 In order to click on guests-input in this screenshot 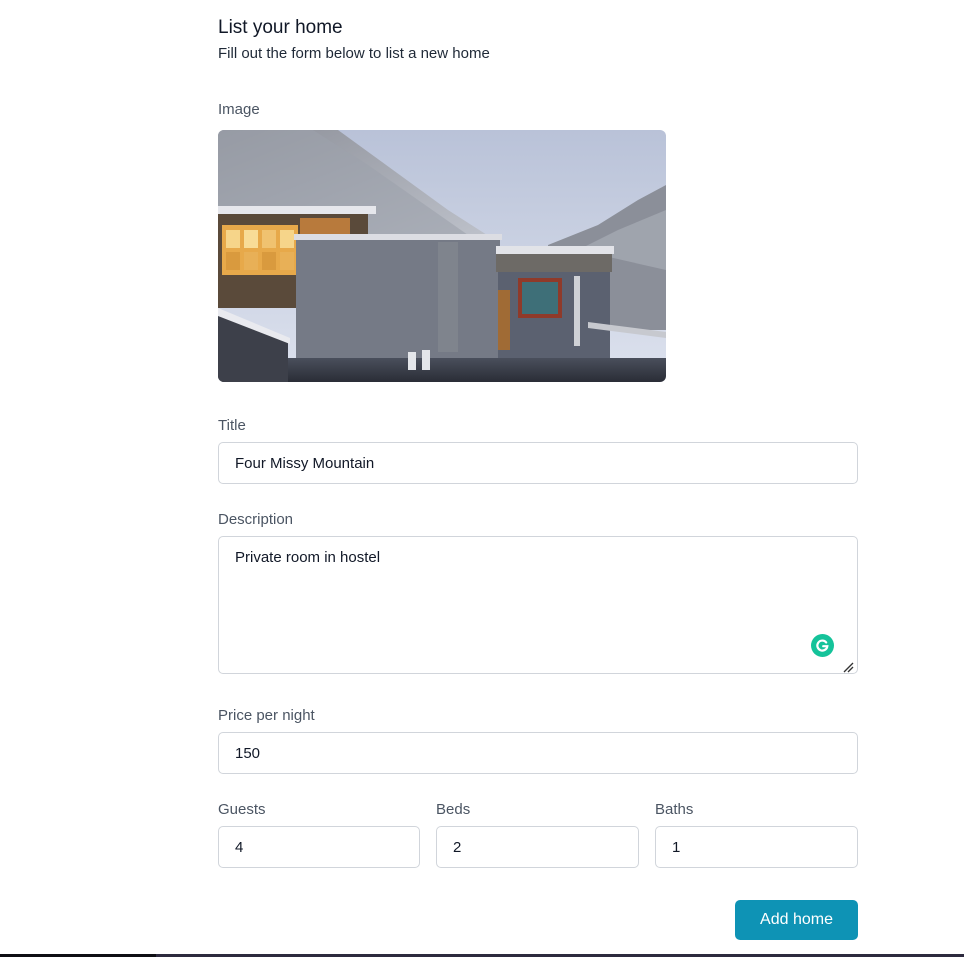, I will do `click(319, 847)`.